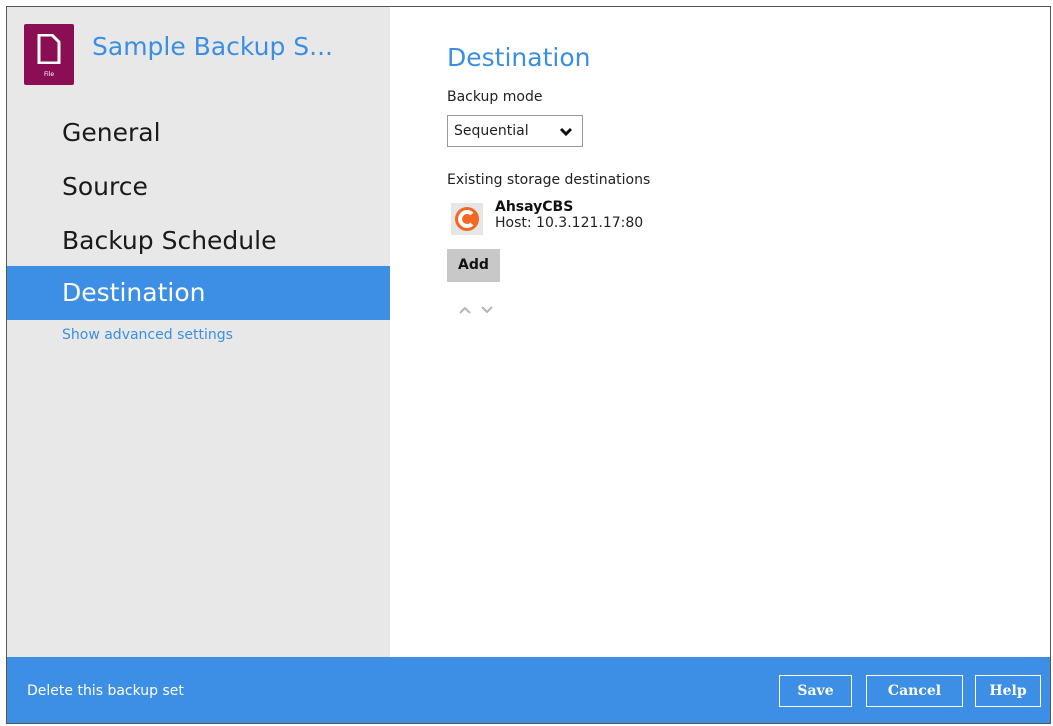 This screenshot has height=726, width=1053. I want to click on existing-destinations-label: Existing storage destinations, so click(549, 180).